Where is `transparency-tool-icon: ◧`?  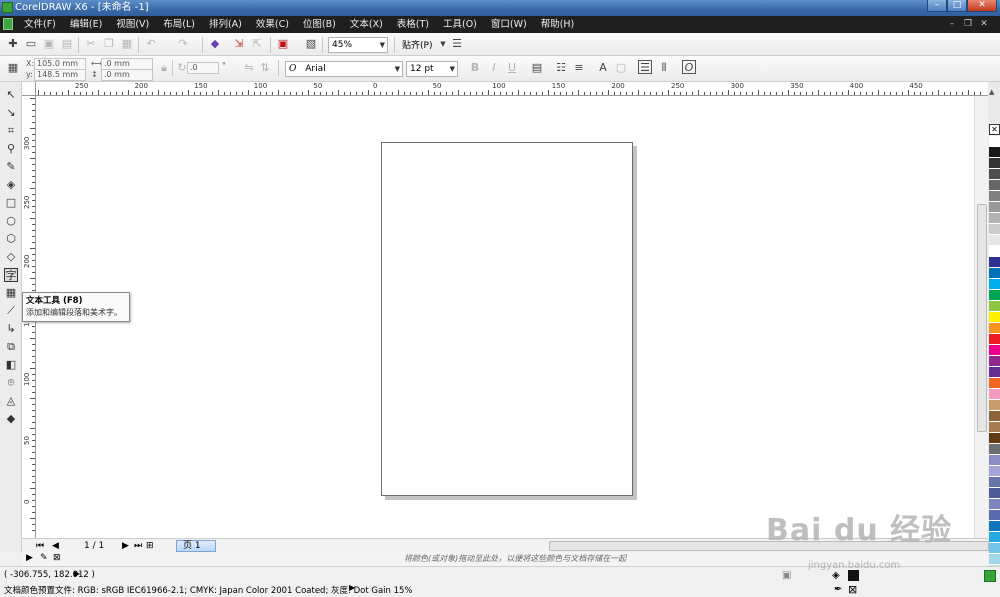
transparency-tool-icon: ◧ is located at coordinates (11, 365).